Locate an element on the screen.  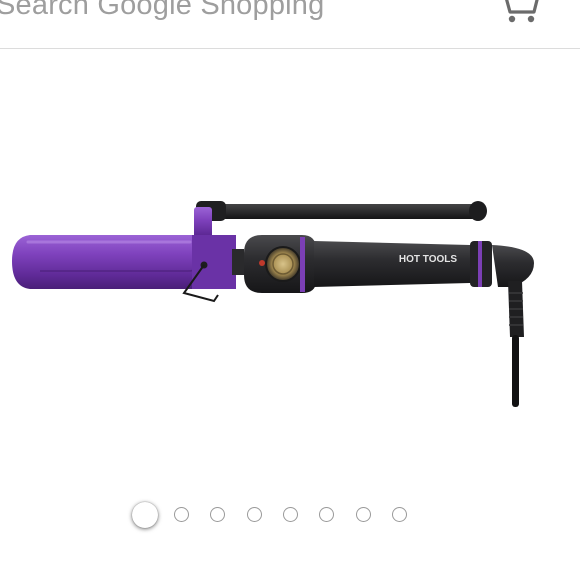
cart-button is located at coordinates (518, 13).